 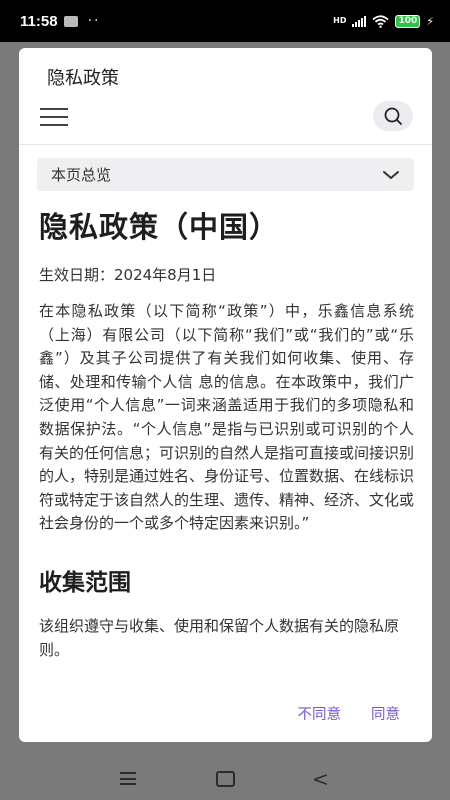 What do you see at coordinates (225, 21) in the screenshot?
I see `status-bar: 11:58 ·· HD 100 ⚡` at bounding box center [225, 21].